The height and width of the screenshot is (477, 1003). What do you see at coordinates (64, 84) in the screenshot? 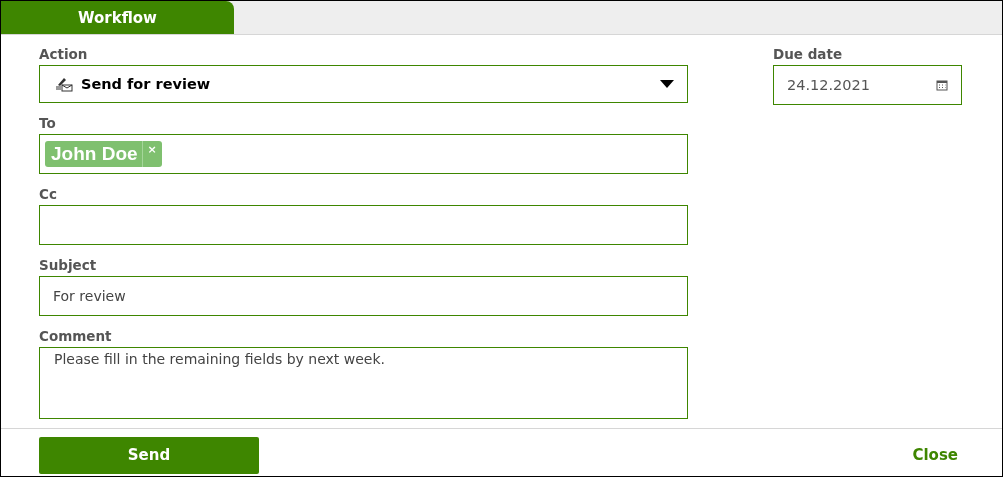
I see `signature-envelope-icon` at bounding box center [64, 84].